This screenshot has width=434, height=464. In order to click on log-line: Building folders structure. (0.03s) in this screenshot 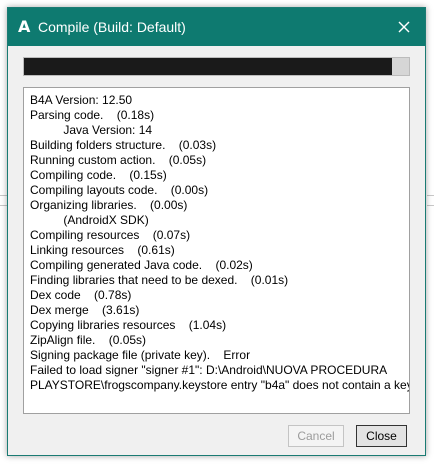, I will do `click(123, 145)`.